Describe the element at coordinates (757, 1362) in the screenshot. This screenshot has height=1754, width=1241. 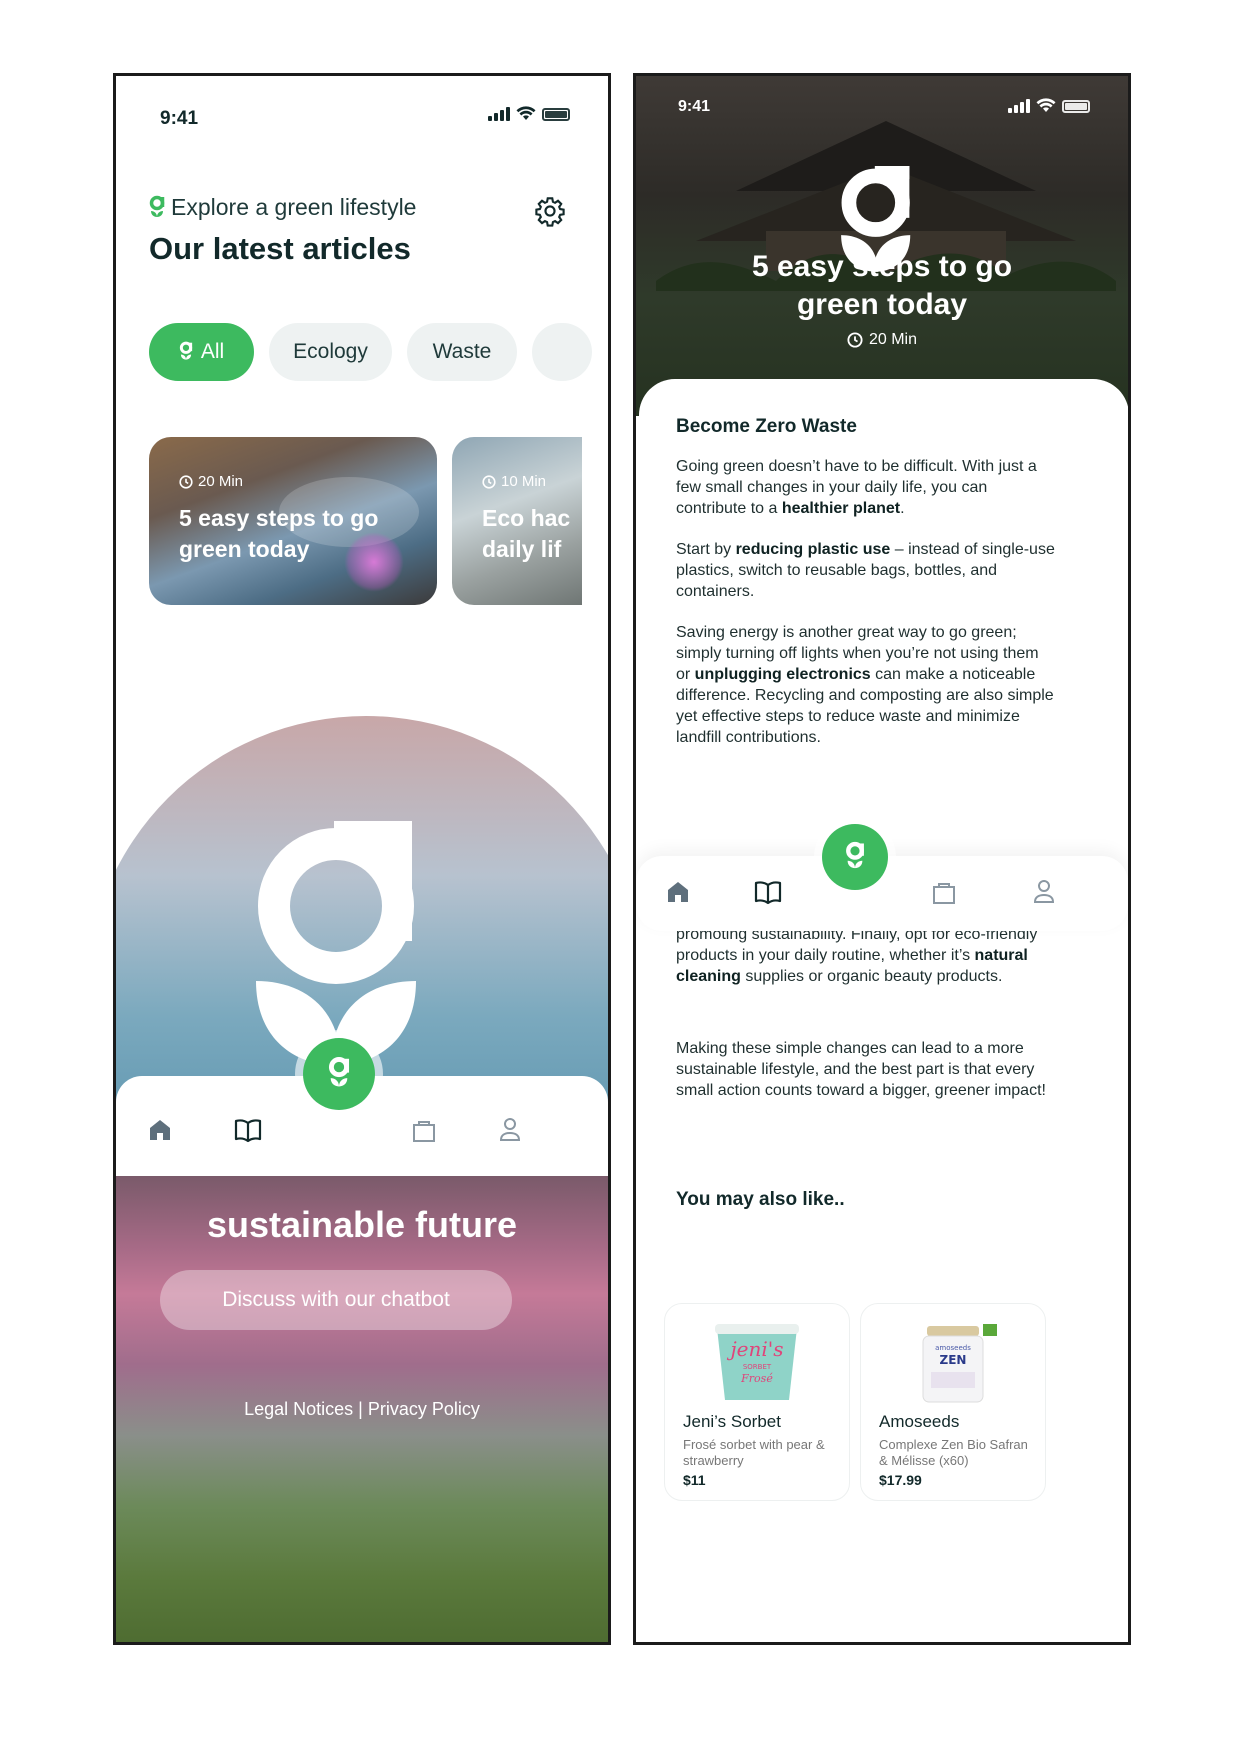
I see `product-image: jeni's SORBET Frosé` at that location.